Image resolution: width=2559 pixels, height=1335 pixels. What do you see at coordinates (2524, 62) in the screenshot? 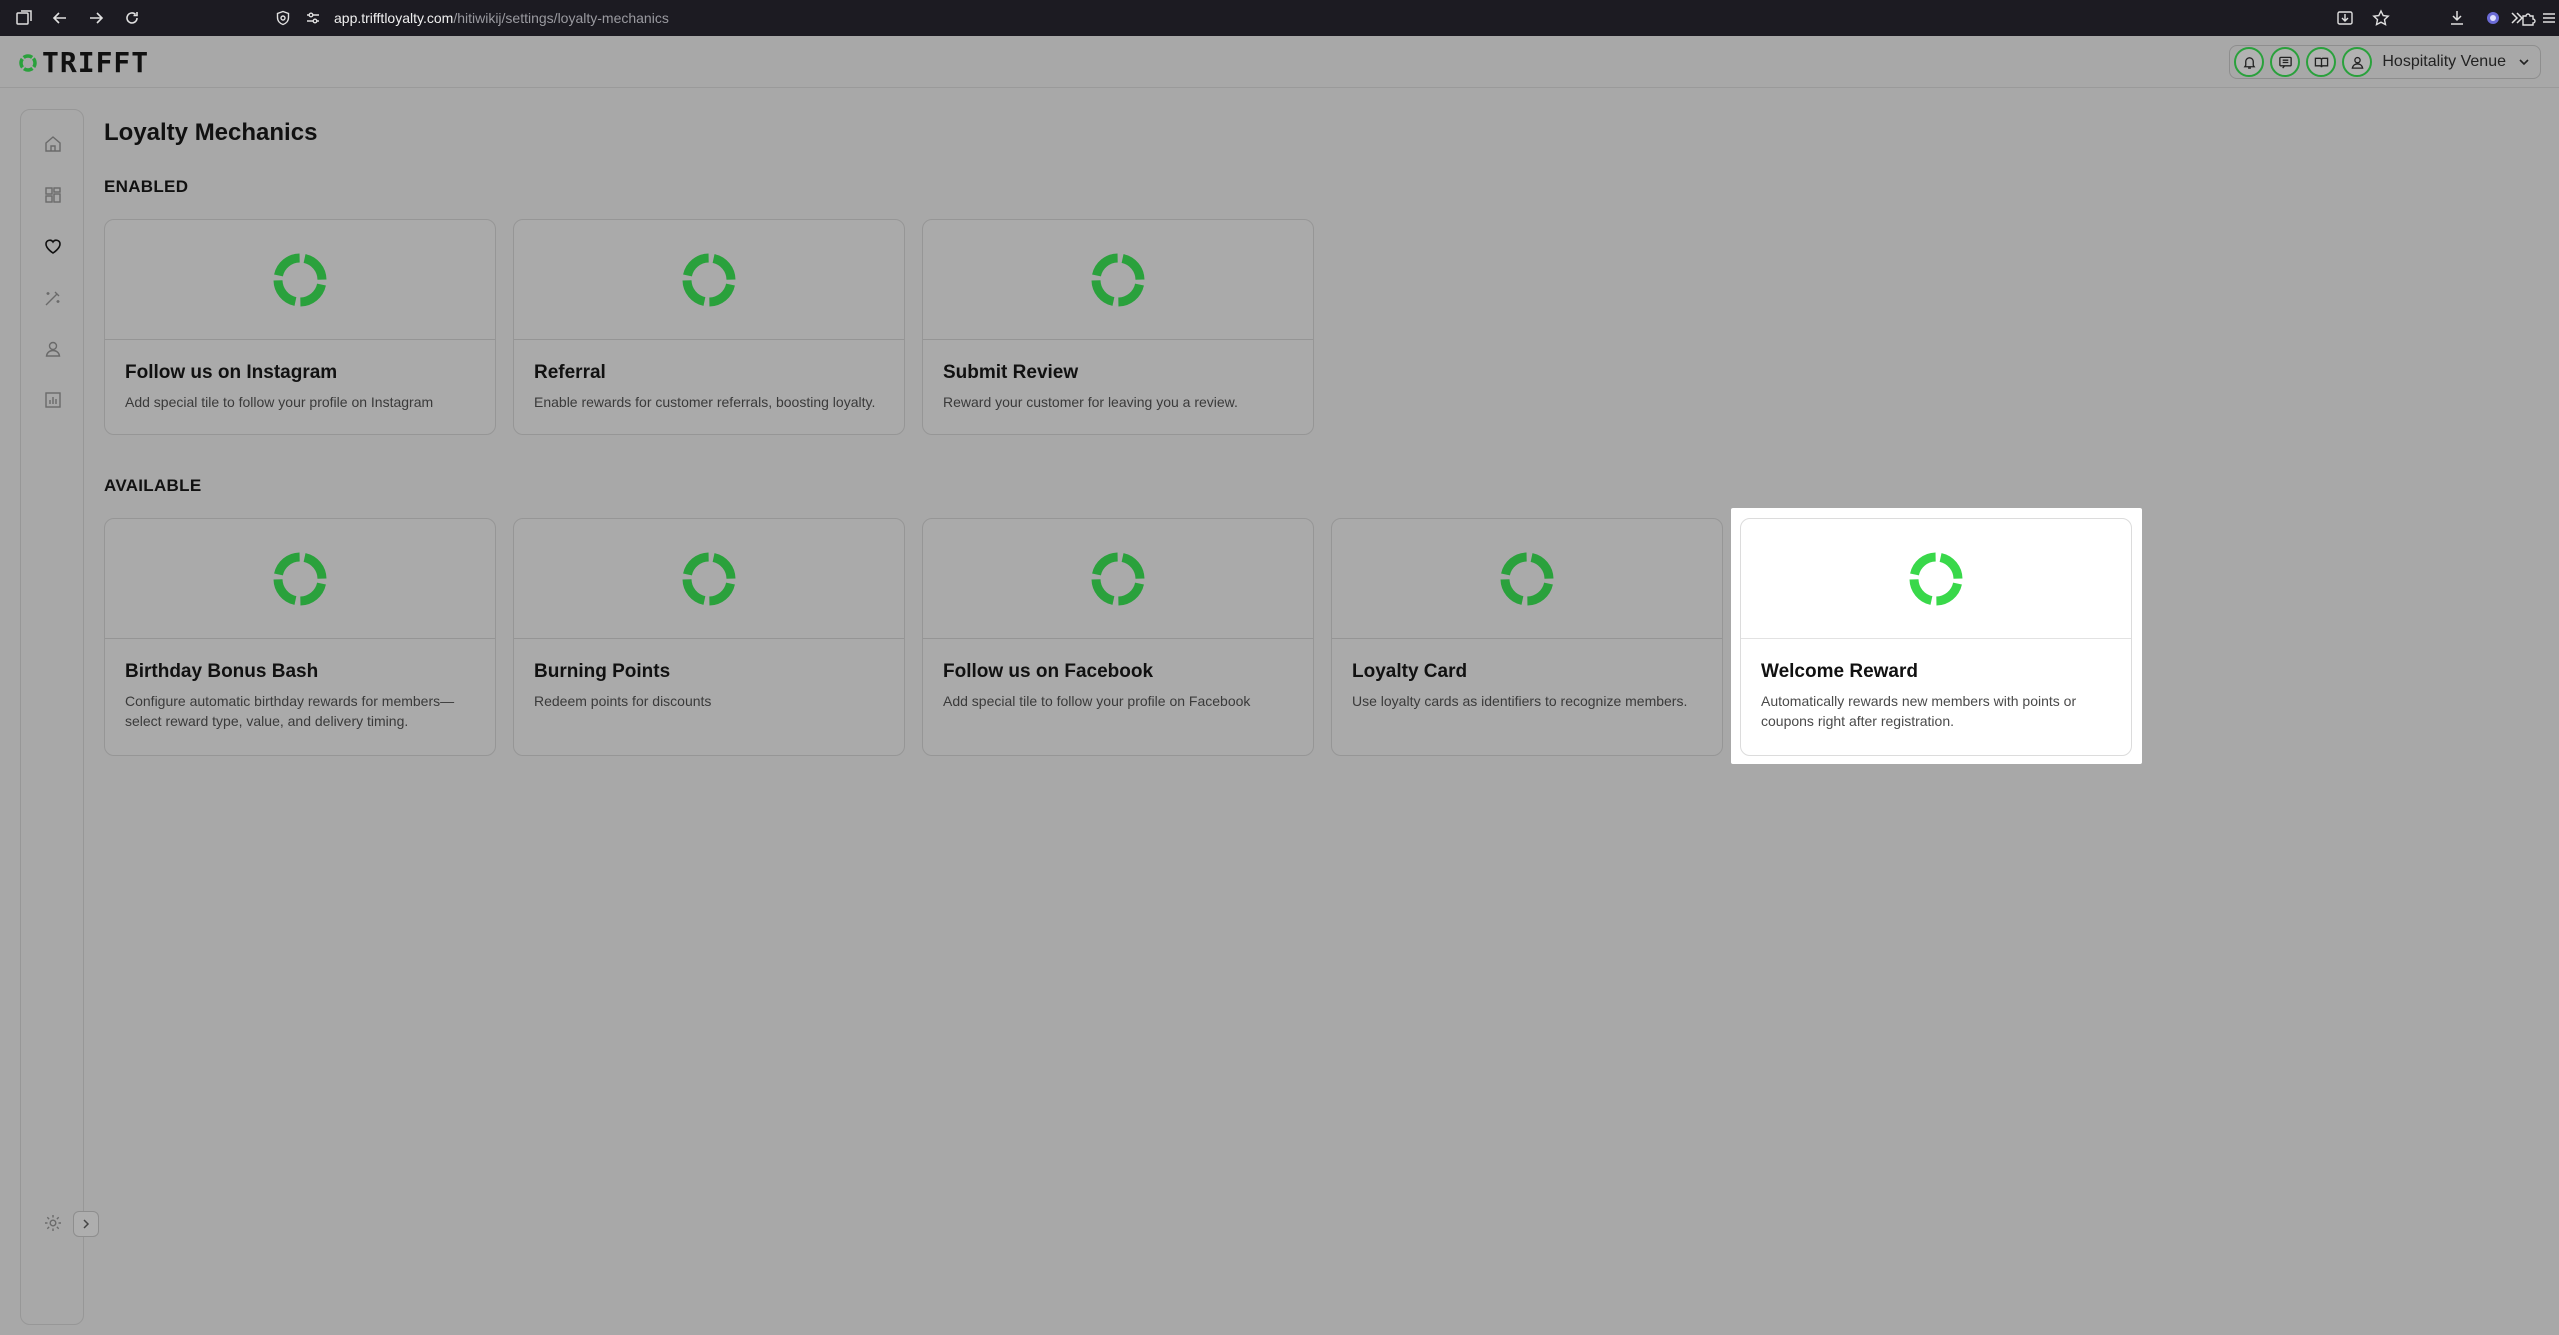
I see `chevron-down-icon` at bounding box center [2524, 62].